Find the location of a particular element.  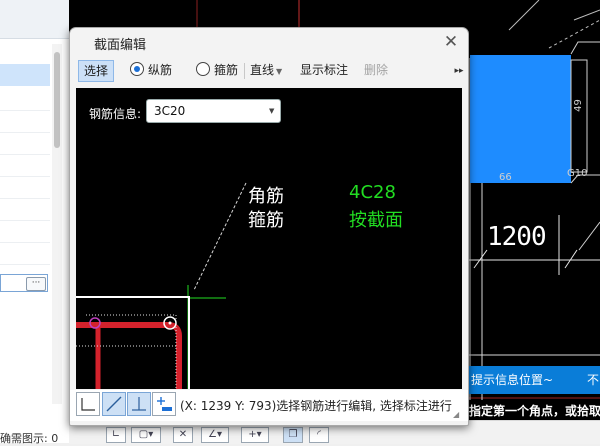

longitudinal-radio is located at coordinates (137, 69).